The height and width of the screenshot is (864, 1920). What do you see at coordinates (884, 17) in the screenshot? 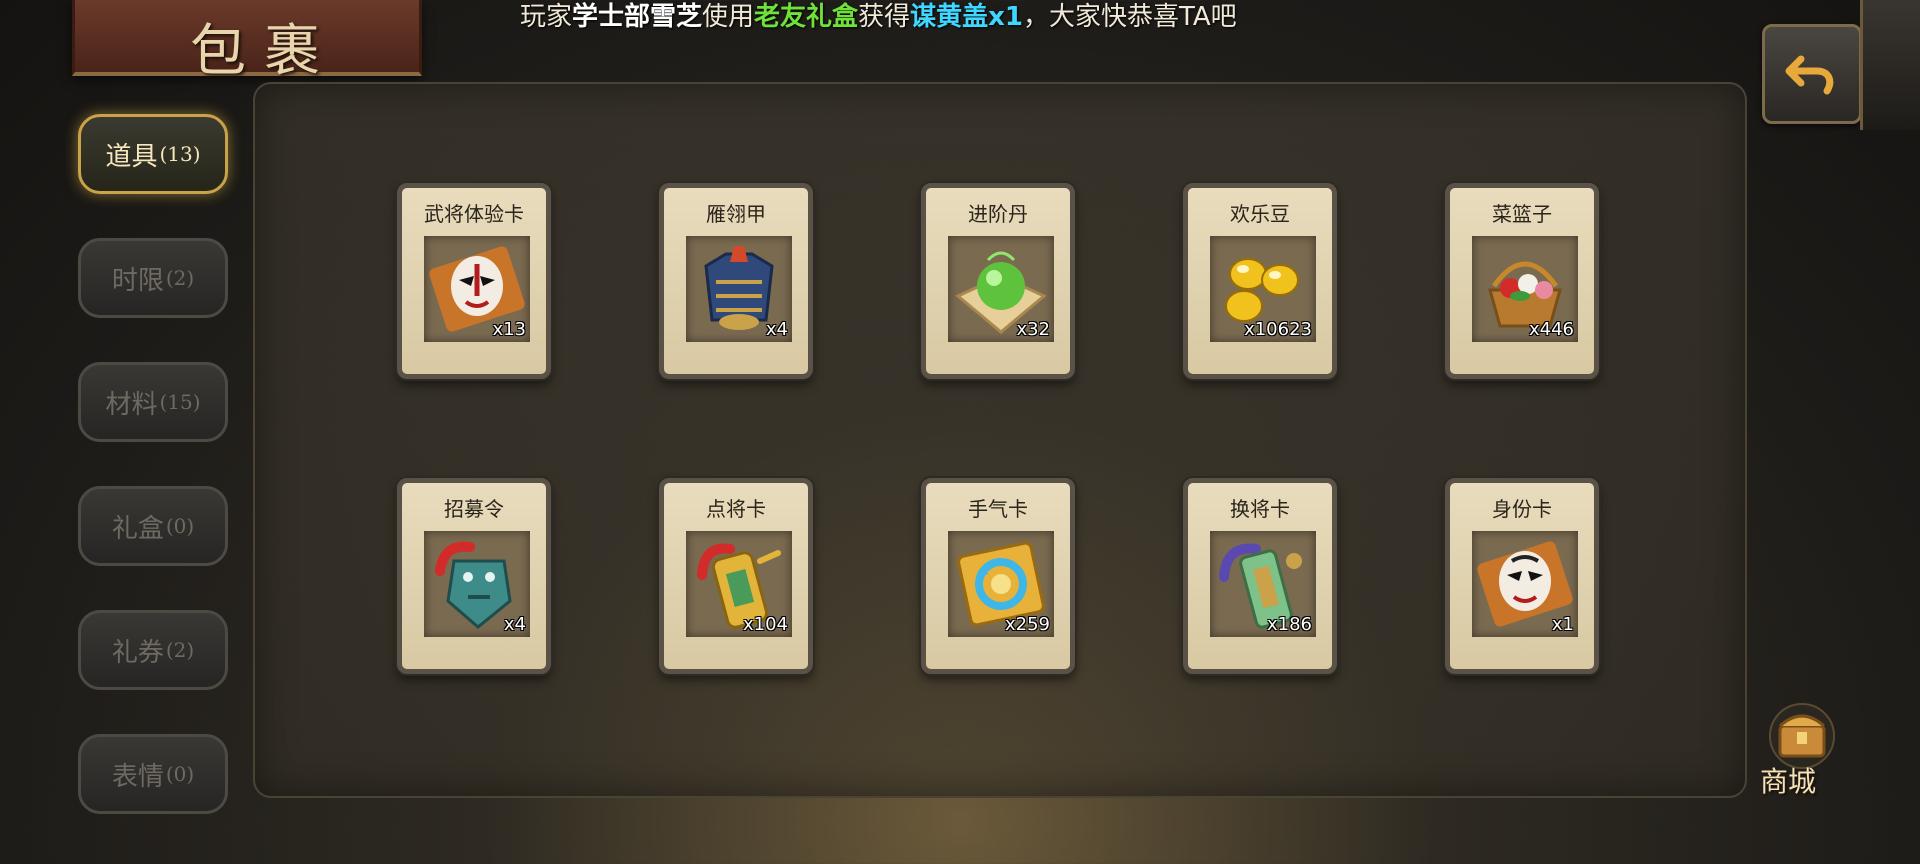
I see `broadcast-mid2: 获得` at bounding box center [884, 17].